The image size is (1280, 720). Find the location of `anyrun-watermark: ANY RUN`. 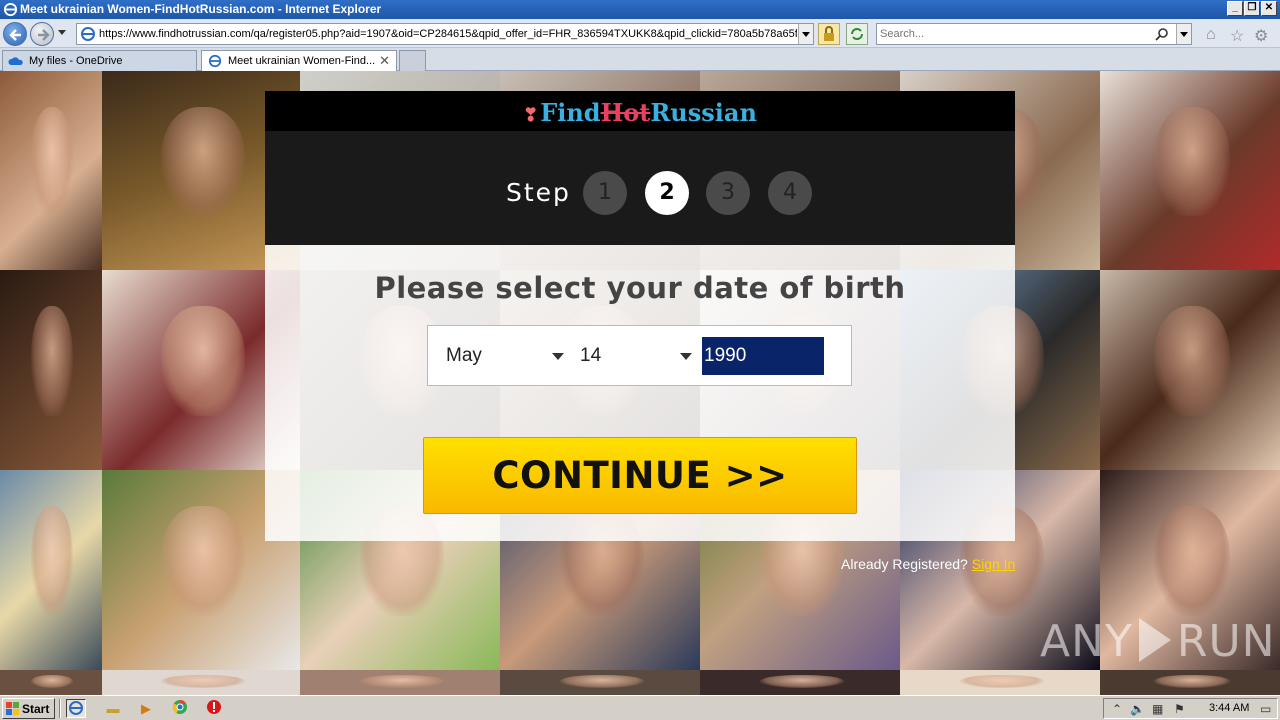

anyrun-watermark: ANY RUN is located at coordinates (1158, 641).